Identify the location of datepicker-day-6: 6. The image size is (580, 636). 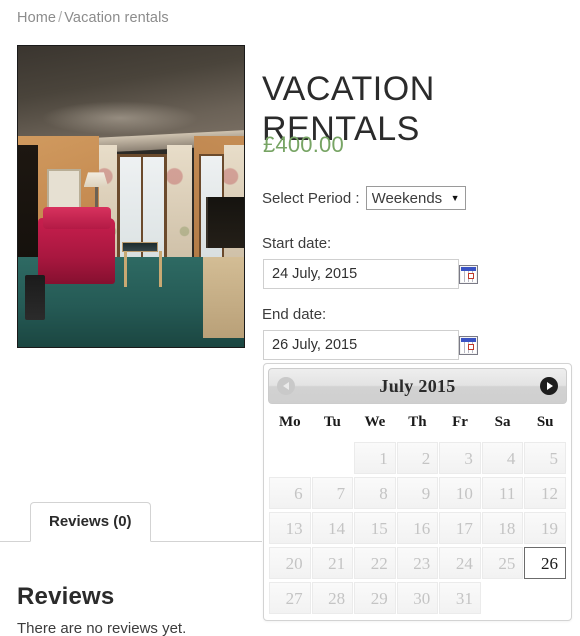
(290, 493).